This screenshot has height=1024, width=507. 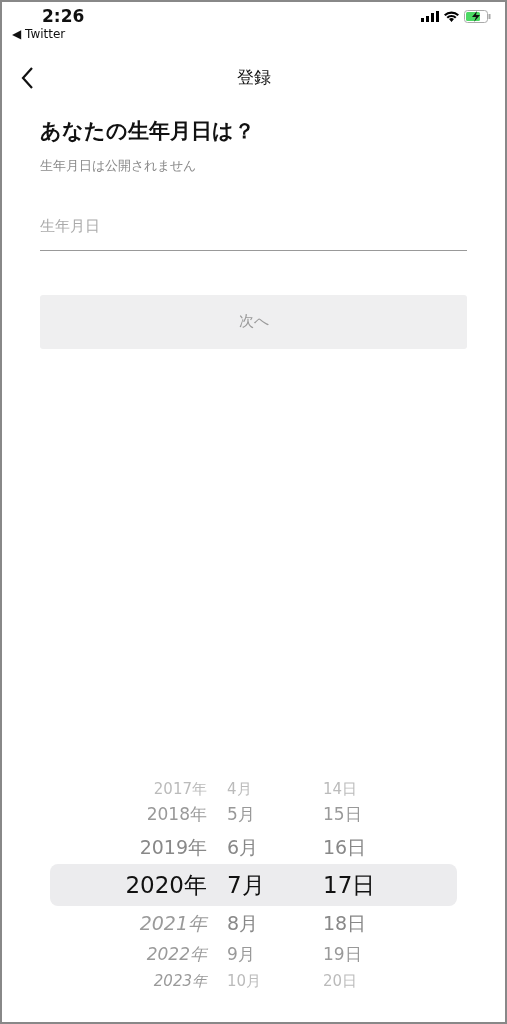 What do you see at coordinates (265, 955) in the screenshot?
I see `picker-month-item: 9月` at bounding box center [265, 955].